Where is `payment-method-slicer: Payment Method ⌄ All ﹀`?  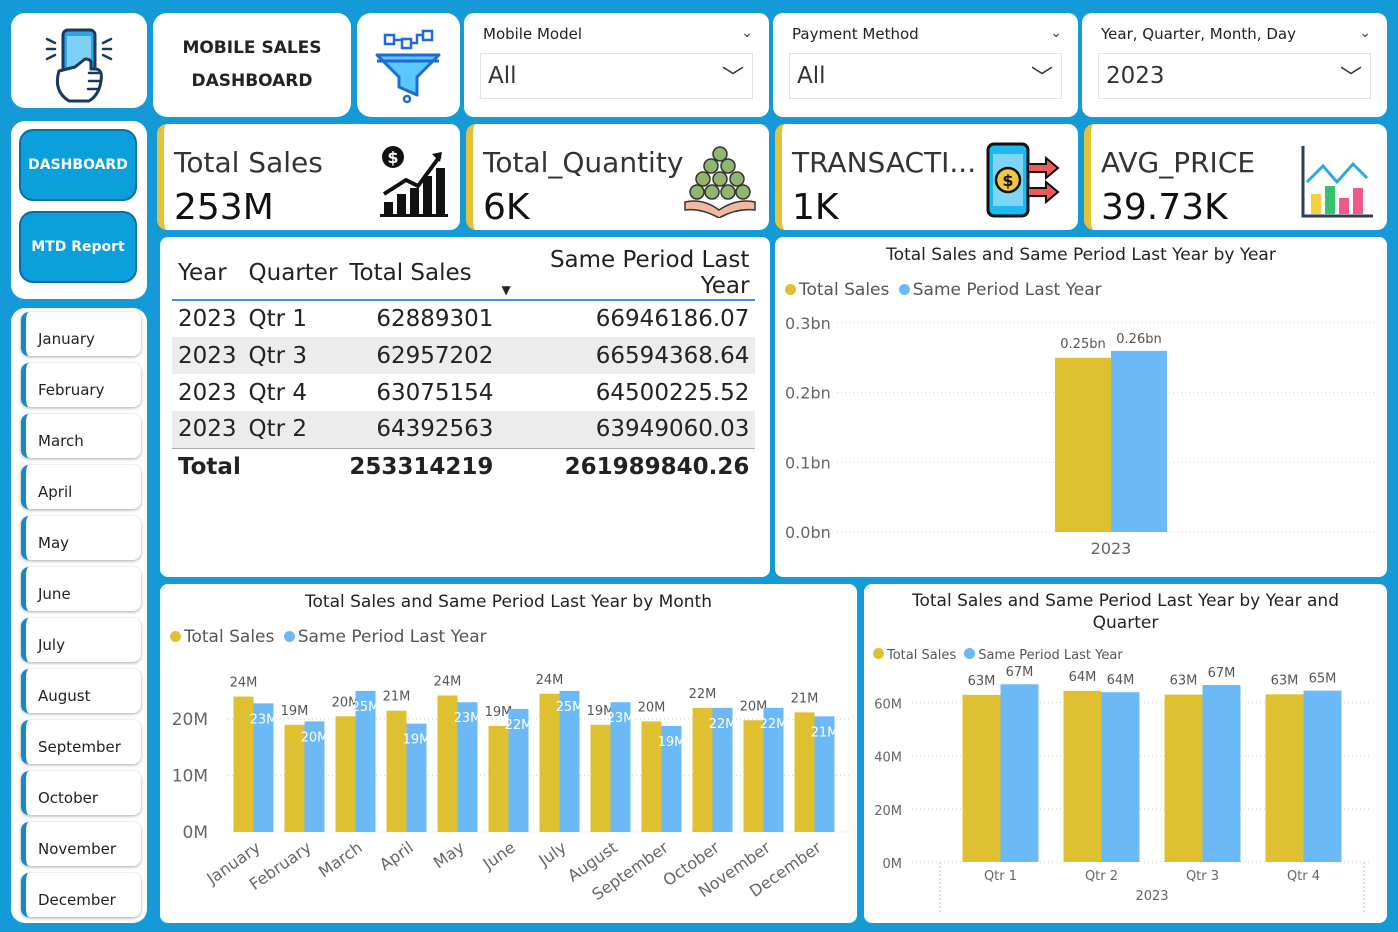
payment-method-slicer: Payment Method ⌄ All ﹀ is located at coordinates (925, 65).